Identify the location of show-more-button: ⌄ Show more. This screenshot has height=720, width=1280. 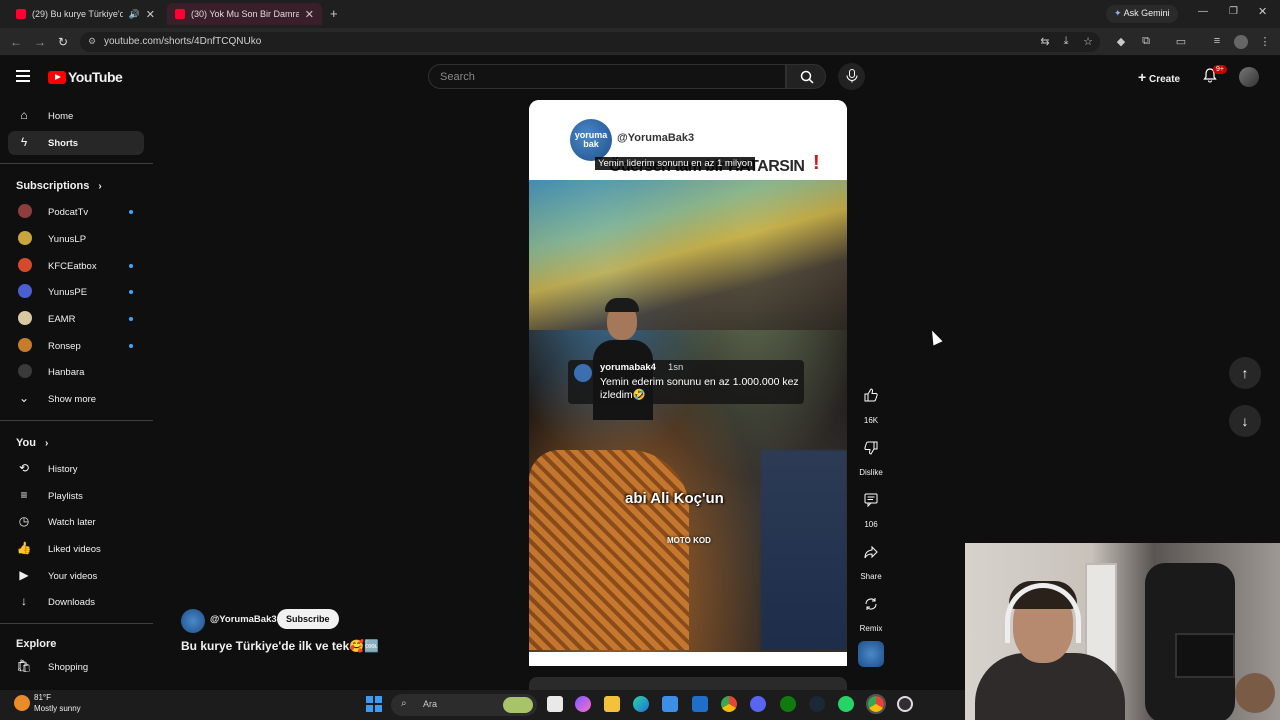
(76, 399).